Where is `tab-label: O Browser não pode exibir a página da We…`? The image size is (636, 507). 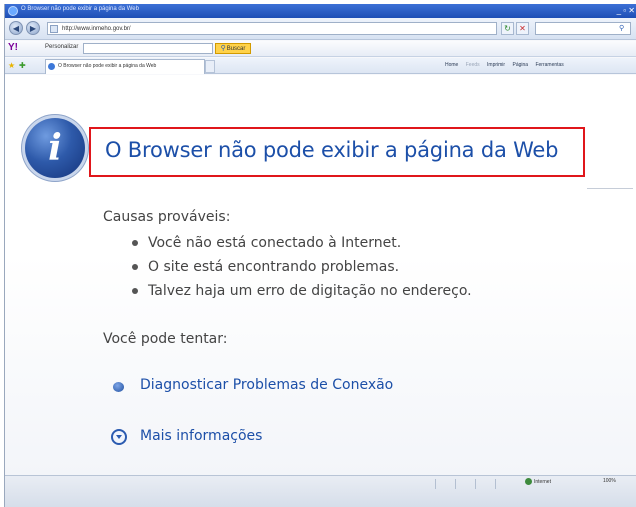
tab-label: O Browser não pode exibir a página da We… is located at coordinates (107, 66).